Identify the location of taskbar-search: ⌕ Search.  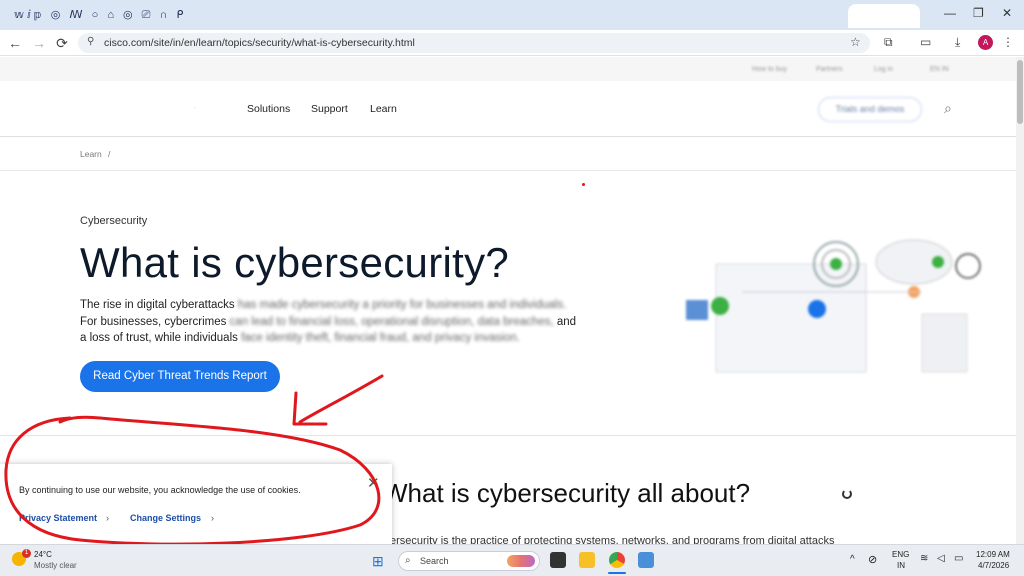
(469, 561).